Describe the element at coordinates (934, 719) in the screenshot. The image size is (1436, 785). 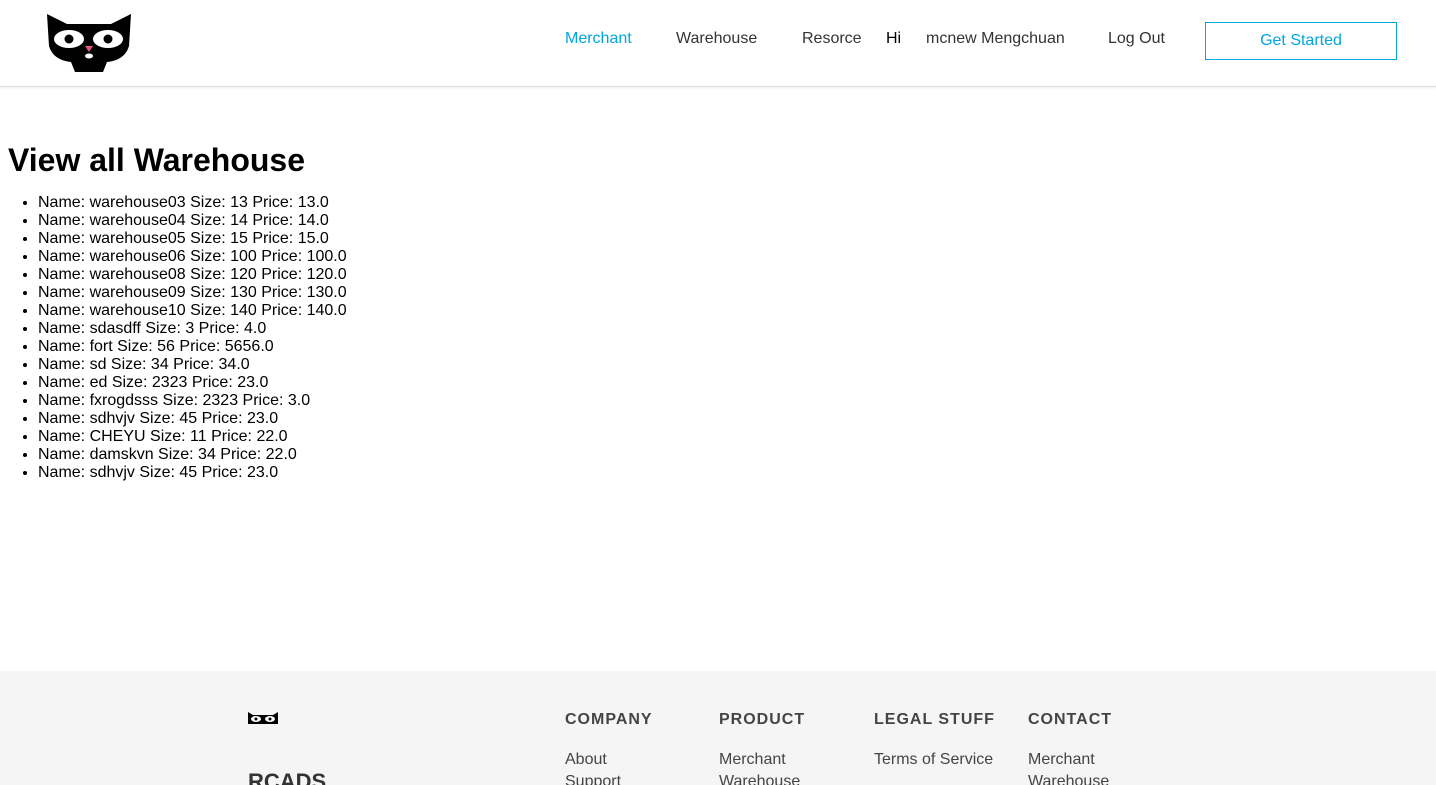
I see `footer-heading-legal: LEGAL STUFF` at that location.